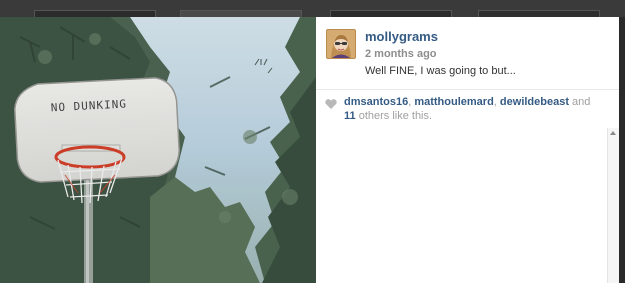 This screenshot has width=625, height=283. Describe the element at coordinates (401, 54) in the screenshot. I see `post-timestamp: 2 months ago` at that location.